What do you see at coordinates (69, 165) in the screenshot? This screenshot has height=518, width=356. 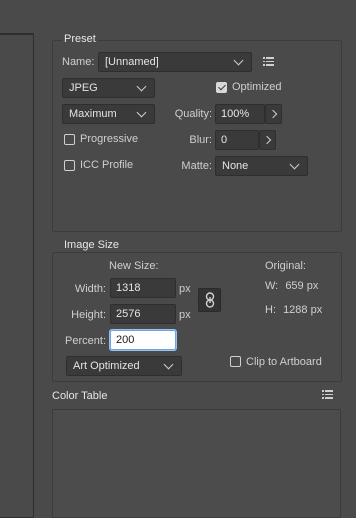 I see `icc-profile-checkbox` at bounding box center [69, 165].